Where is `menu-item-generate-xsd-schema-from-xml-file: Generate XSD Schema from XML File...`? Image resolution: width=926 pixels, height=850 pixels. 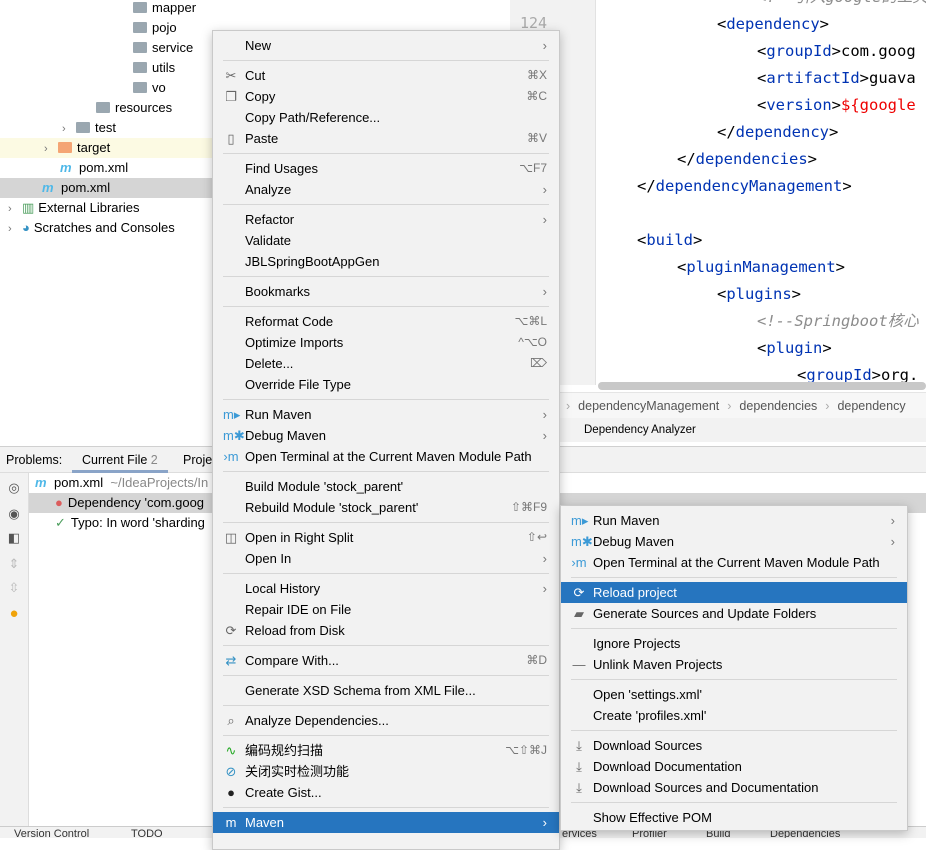 menu-item-generate-xsd-schema-from-xml-file: Generate XSD Schema from XML File... is located at coordinates (386, 690).